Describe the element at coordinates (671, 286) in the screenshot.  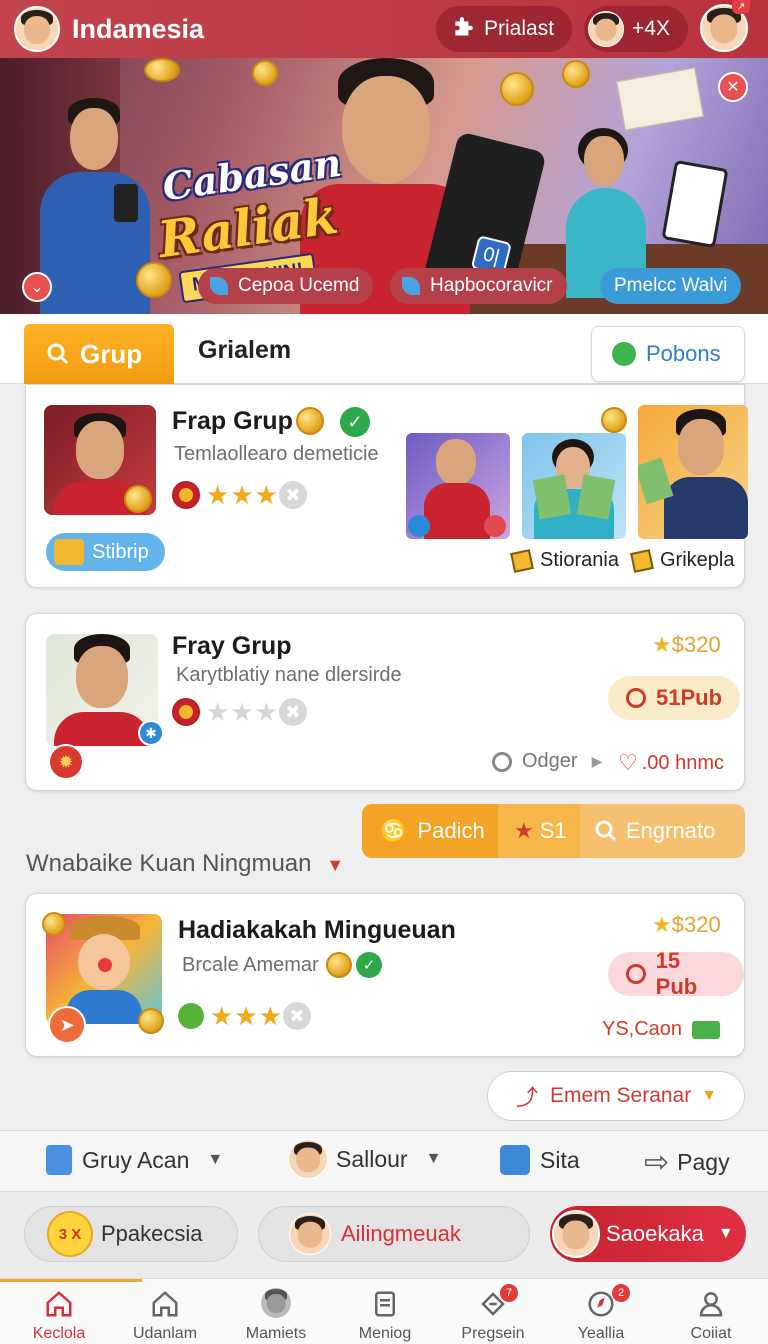
I see `banner-chip-3: Pmelcc Walvi` at that location.